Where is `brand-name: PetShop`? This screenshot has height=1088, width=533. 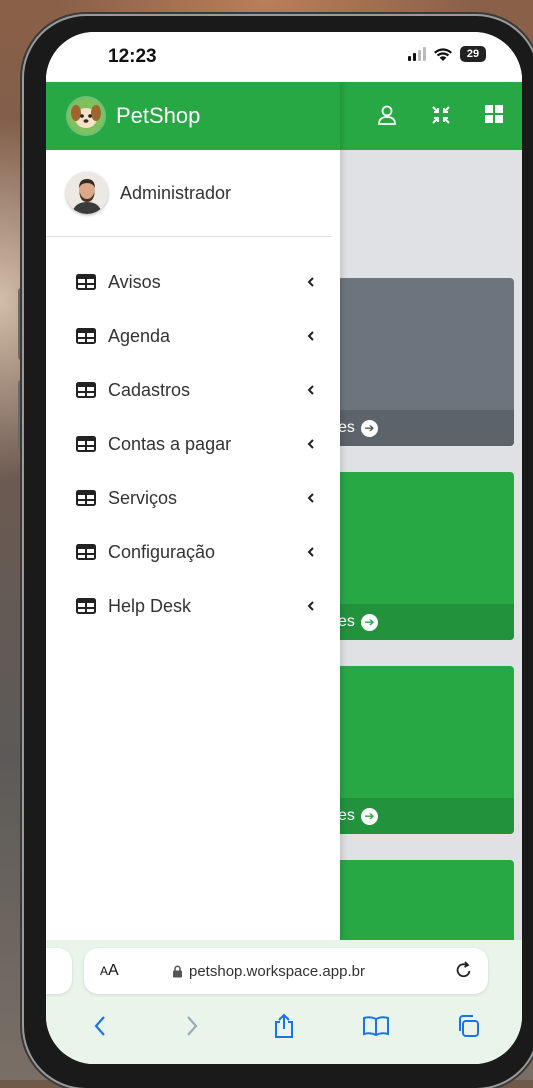 brand-name: PetShop is located at coordinates (158, 115).